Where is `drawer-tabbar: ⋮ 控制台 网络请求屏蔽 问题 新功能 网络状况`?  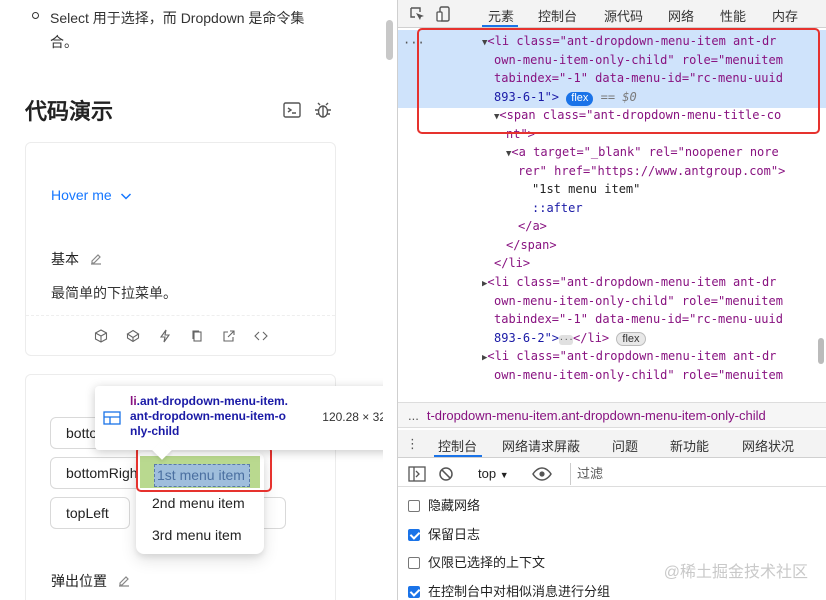 drawer-tabbar: ⋮ 控制台 网络请求屏蔽 问题 新功能 网络状况 is located at coordinates (612, 444).